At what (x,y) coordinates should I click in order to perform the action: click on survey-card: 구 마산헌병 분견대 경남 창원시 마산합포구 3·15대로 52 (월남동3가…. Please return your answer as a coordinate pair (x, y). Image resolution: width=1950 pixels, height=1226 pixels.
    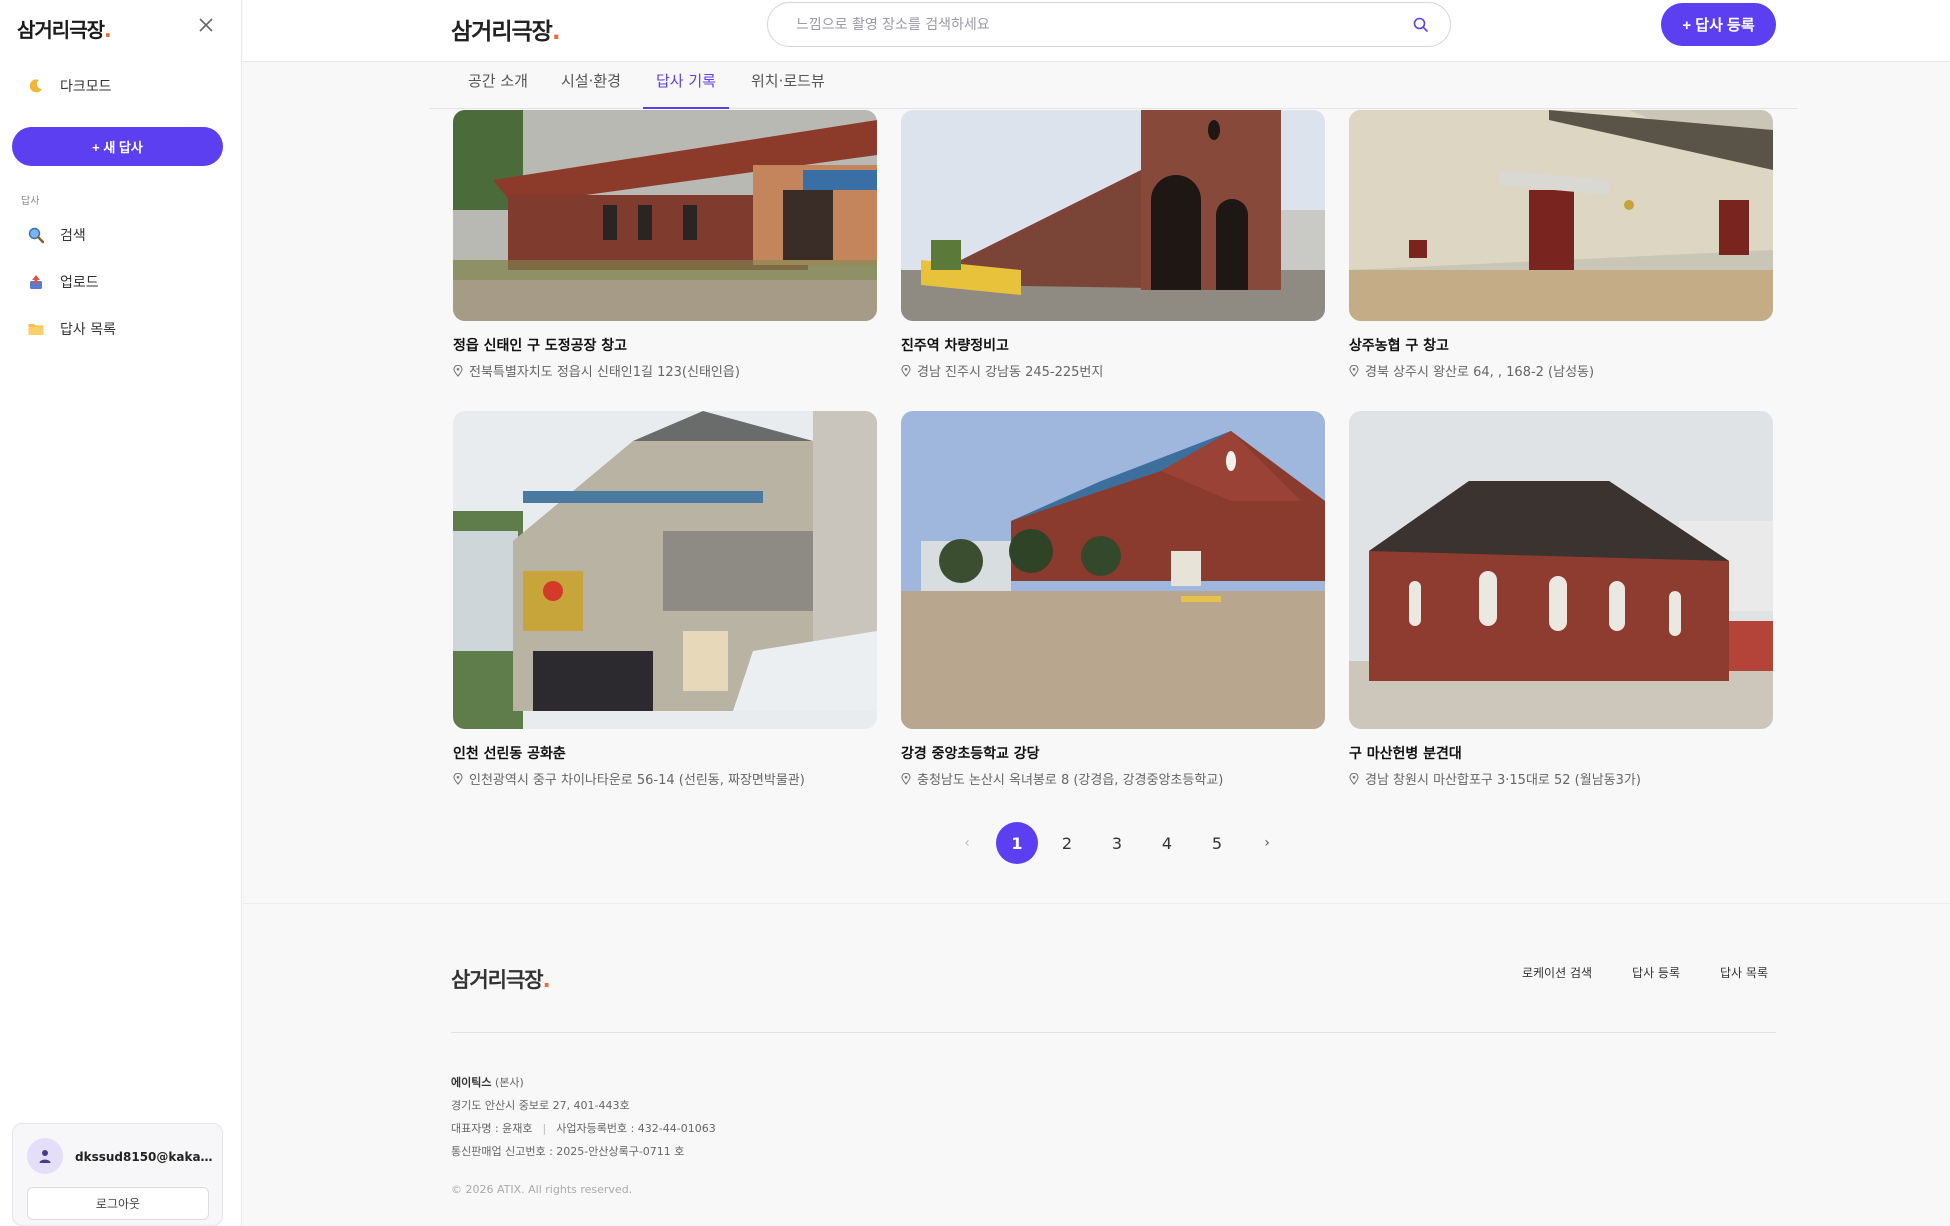
    Looking at the image, I should click on (1561, 599).